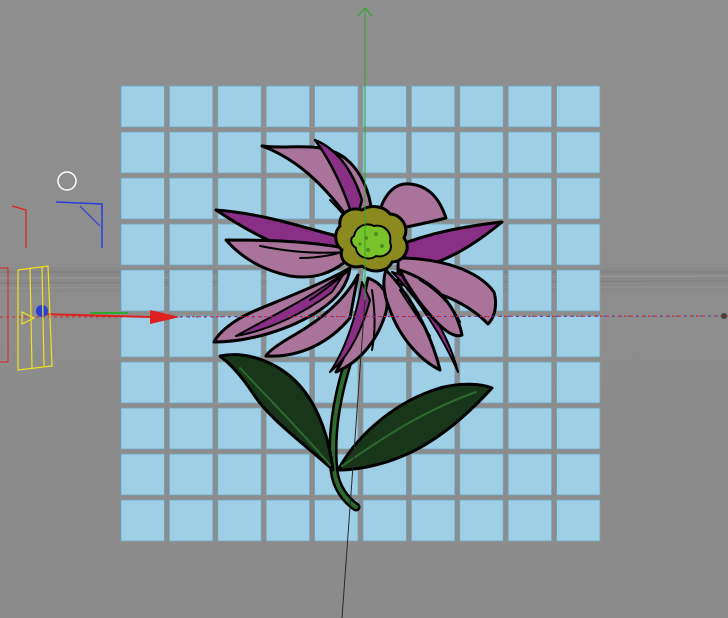 The image size is (728, 618). I want to click on light-object, so click(67, 181).